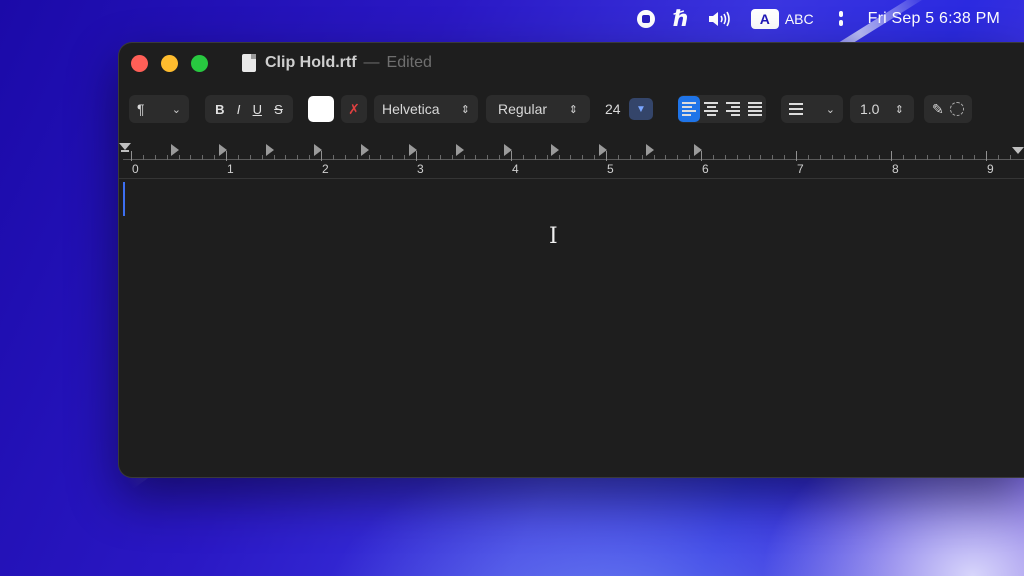 The image size is (1024, 576). What do you see at coordinates (135, 169) in the screenshot?
I see `ruler-number: 0` at bounding box center [135, 169].